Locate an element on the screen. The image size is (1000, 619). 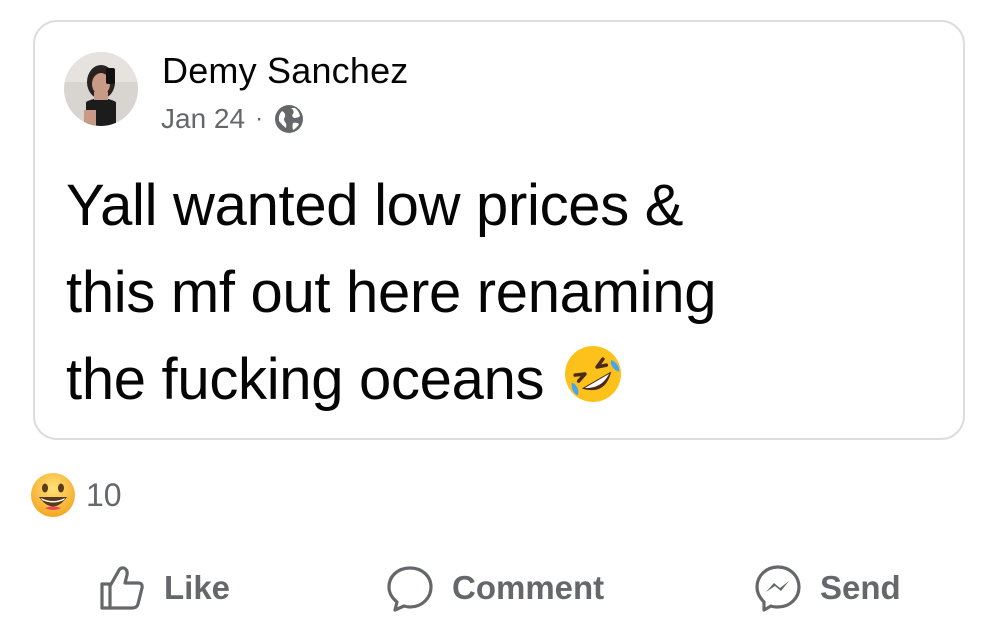
send-label: Send is located at coordinates (860, 587).